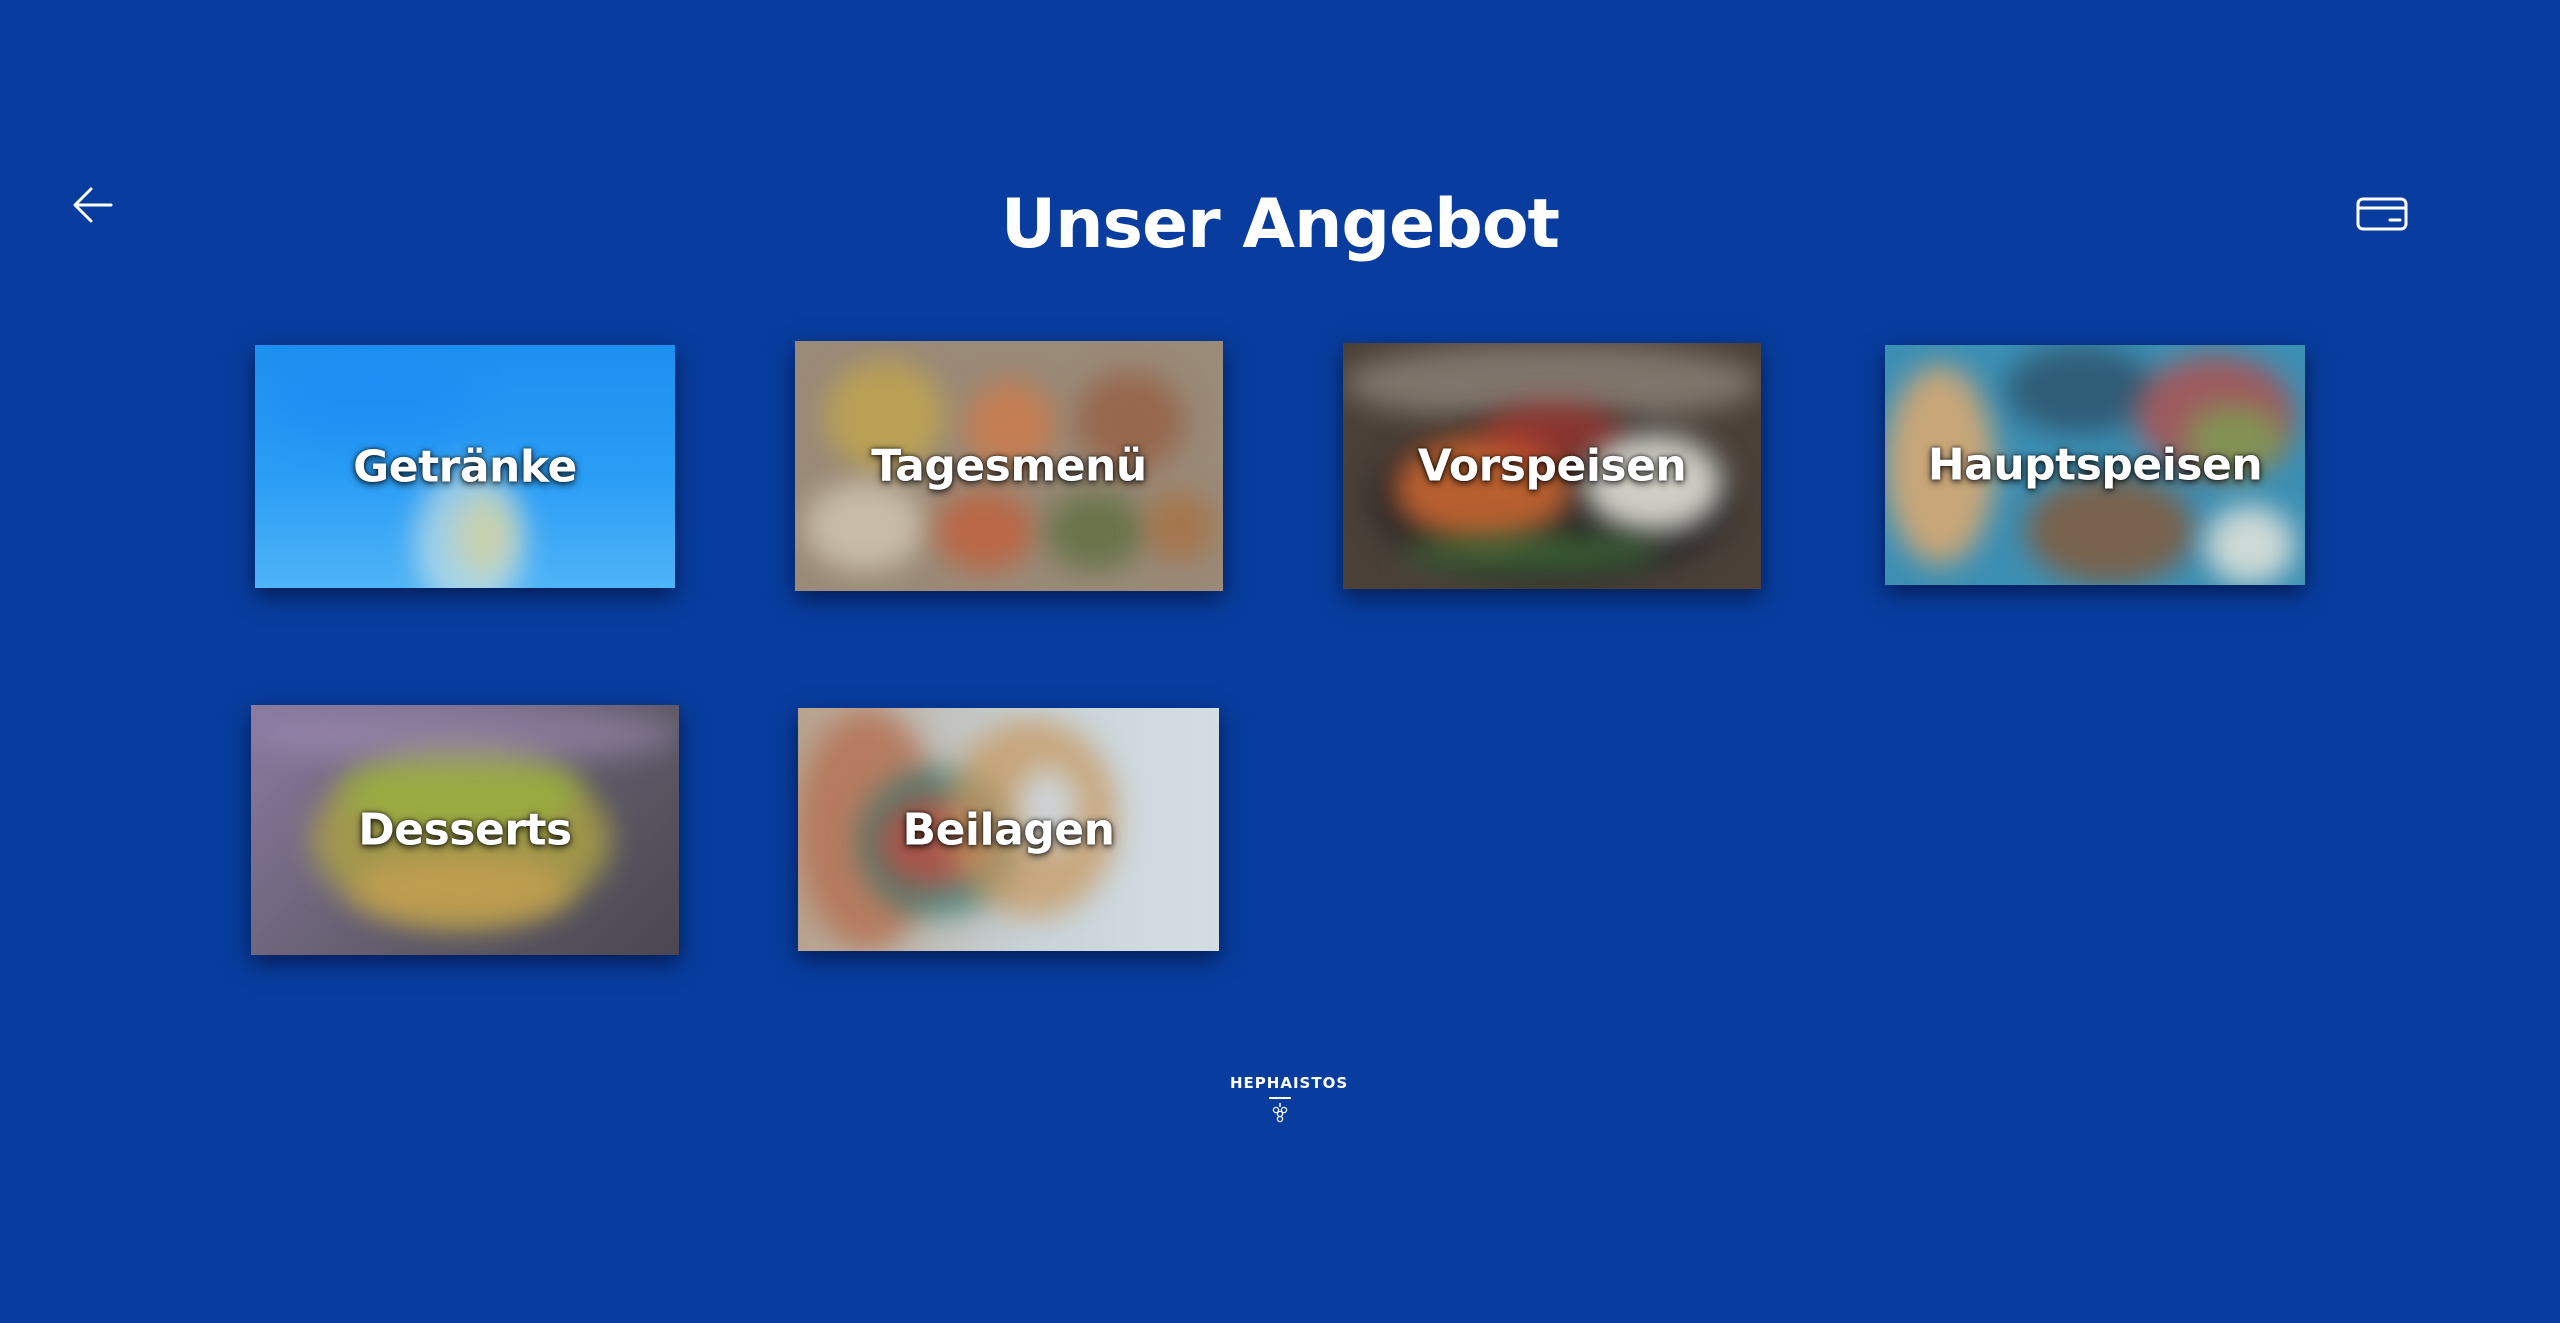  I want to click on category-tile-desserts: Desserts, so click(465, 830).